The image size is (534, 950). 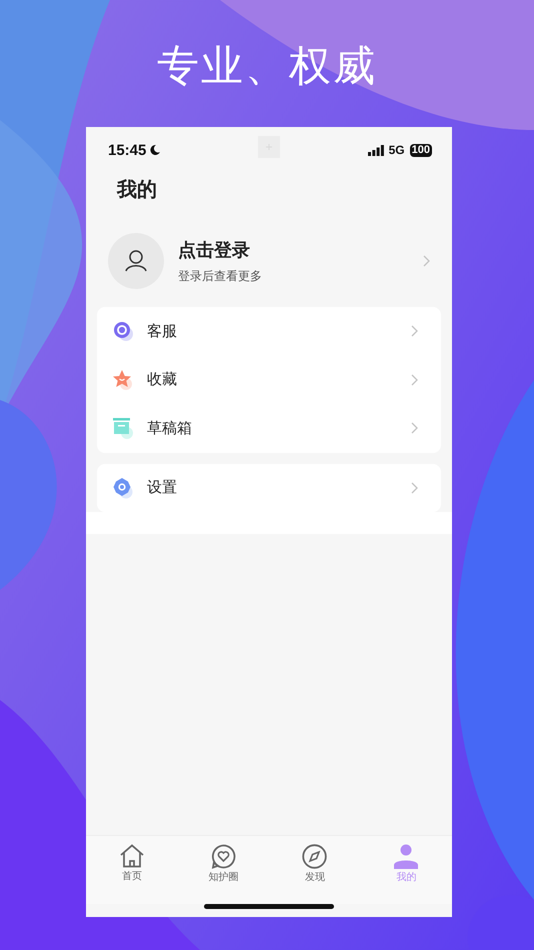 I want to click on page-title: 我的, so click(x=137, y=189).